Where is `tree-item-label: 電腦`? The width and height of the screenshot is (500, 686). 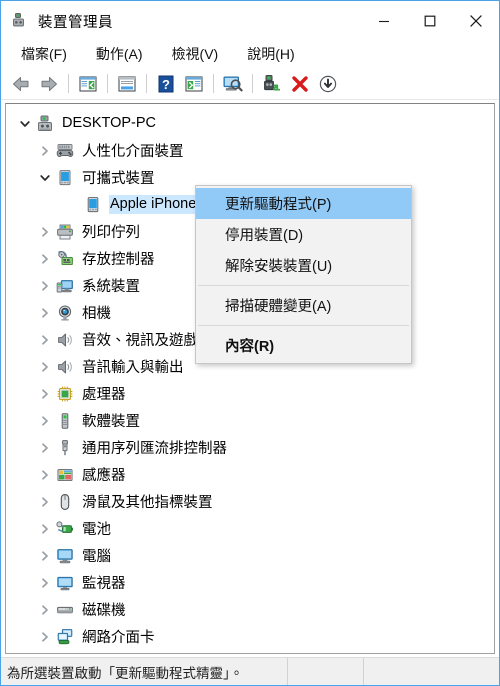
tree-item-label: 電腦 is located at coordinates (96, 556).